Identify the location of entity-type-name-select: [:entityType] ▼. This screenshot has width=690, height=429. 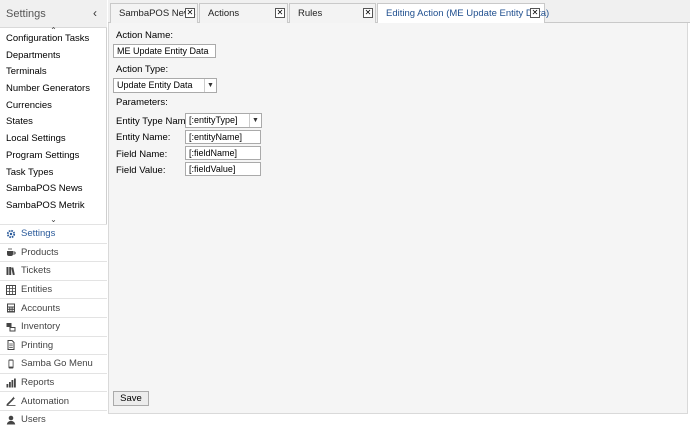
(223, 120).